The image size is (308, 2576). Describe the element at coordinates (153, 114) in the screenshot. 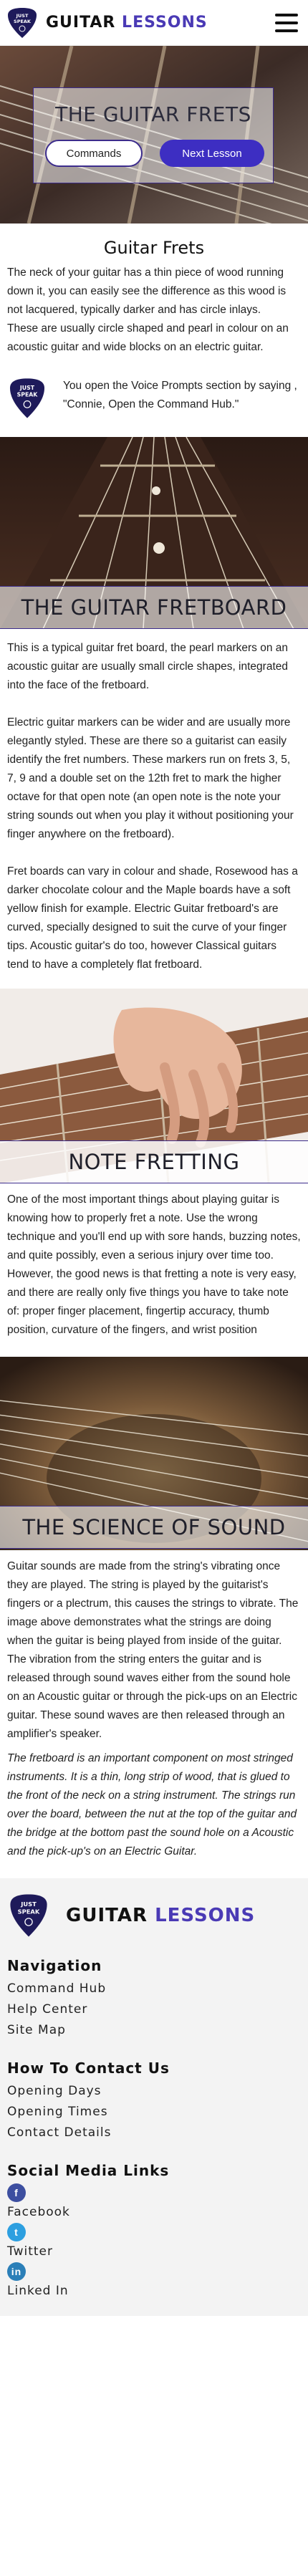

I see `hero-title: THE GUITAR FRETS` at that location.